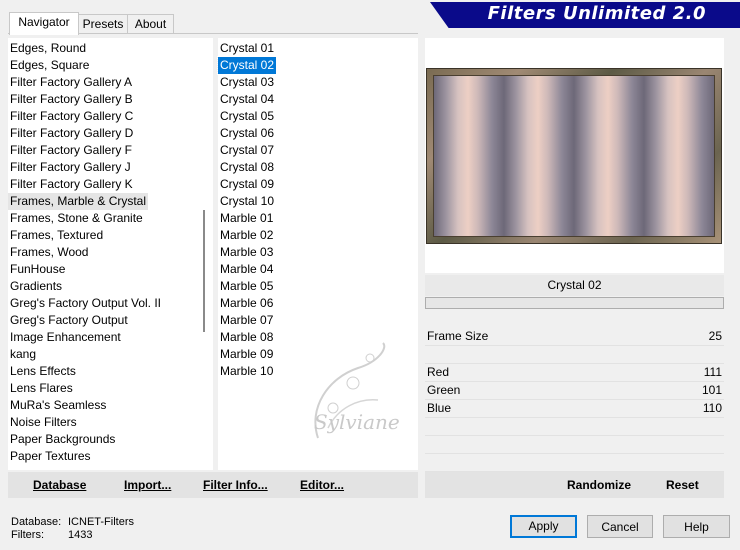  I want to click on tab-navigator-label: Navigator, so click(44, 22).